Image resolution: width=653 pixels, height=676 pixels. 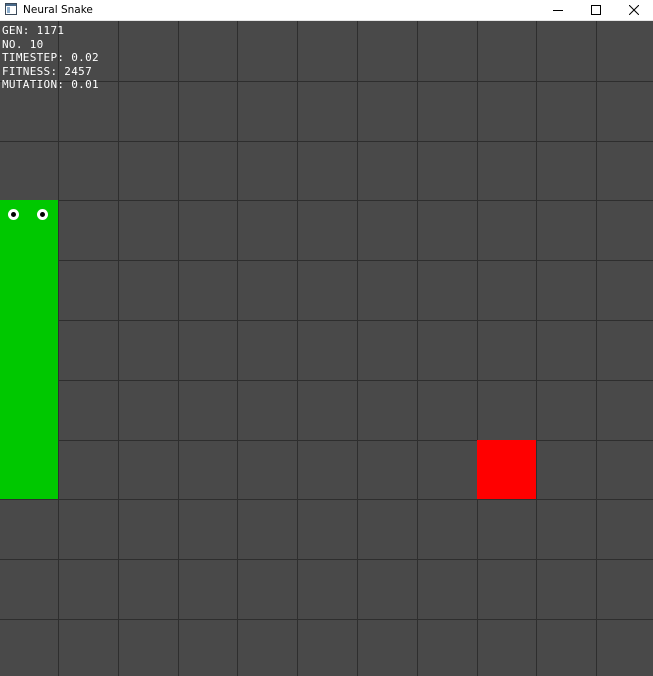 What do you see at coordinates (11, 9) in the screenshot?
I see `app-window-icon` at bounding box center [11, 9].